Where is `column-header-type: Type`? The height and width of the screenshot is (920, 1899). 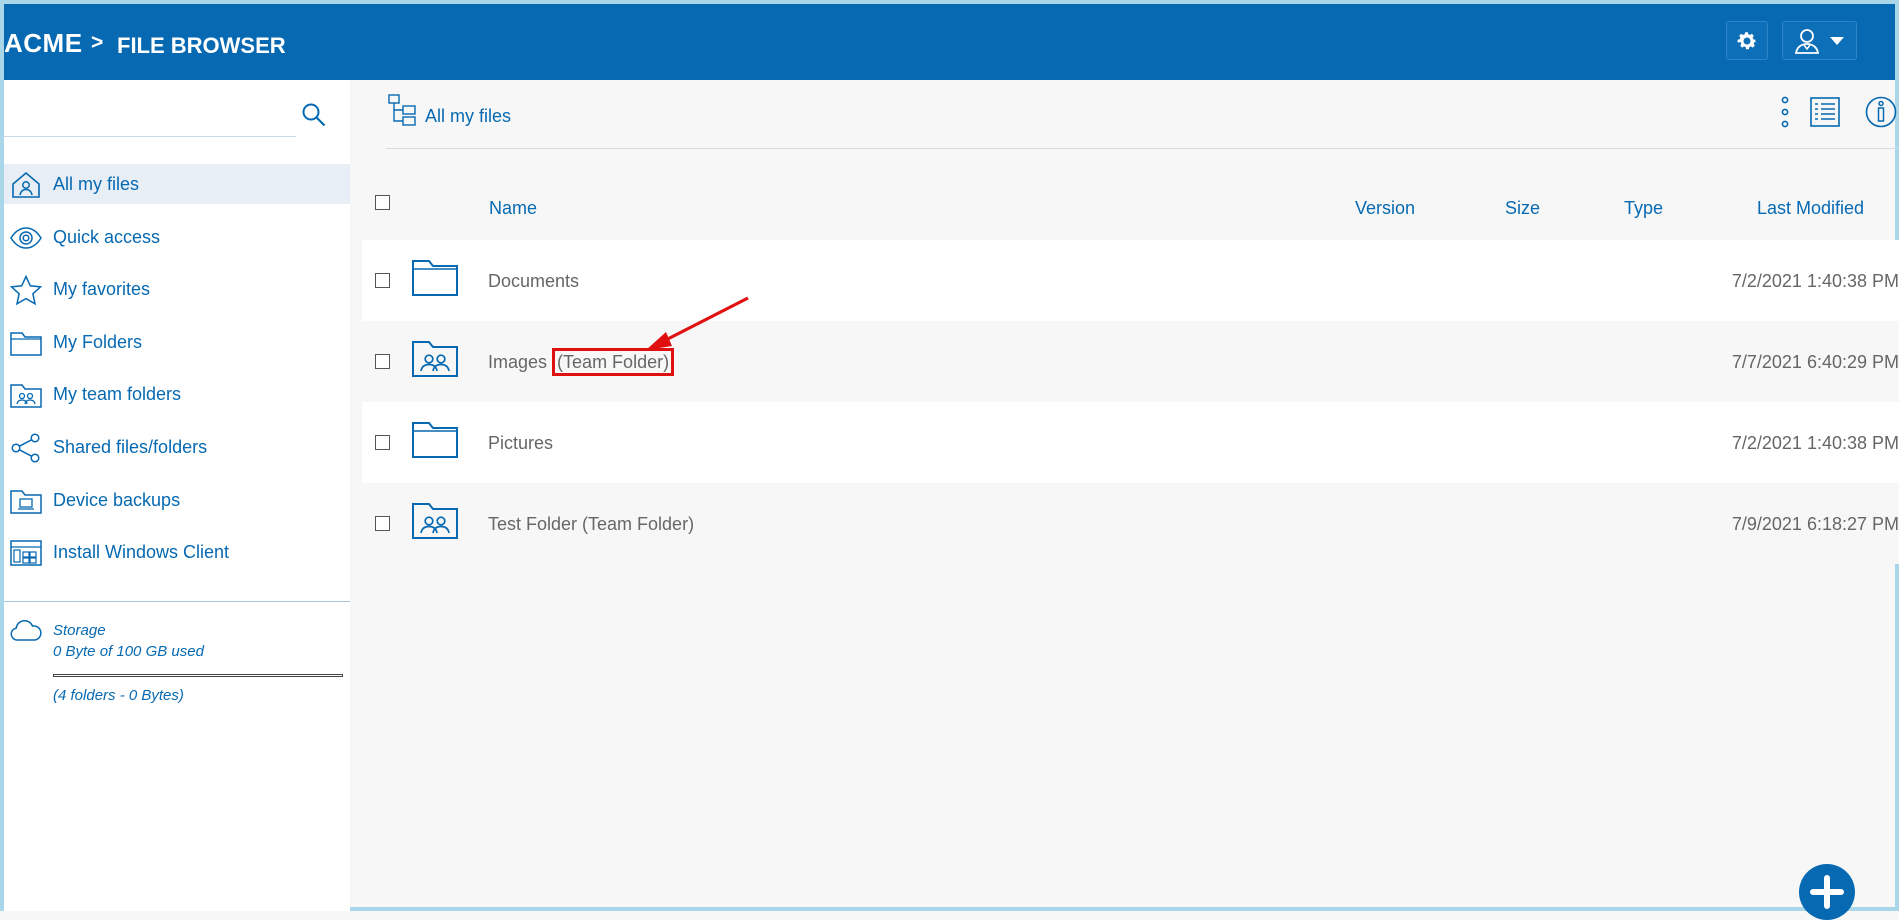 column-header-type: Type is located at coordinates (1643, 208).